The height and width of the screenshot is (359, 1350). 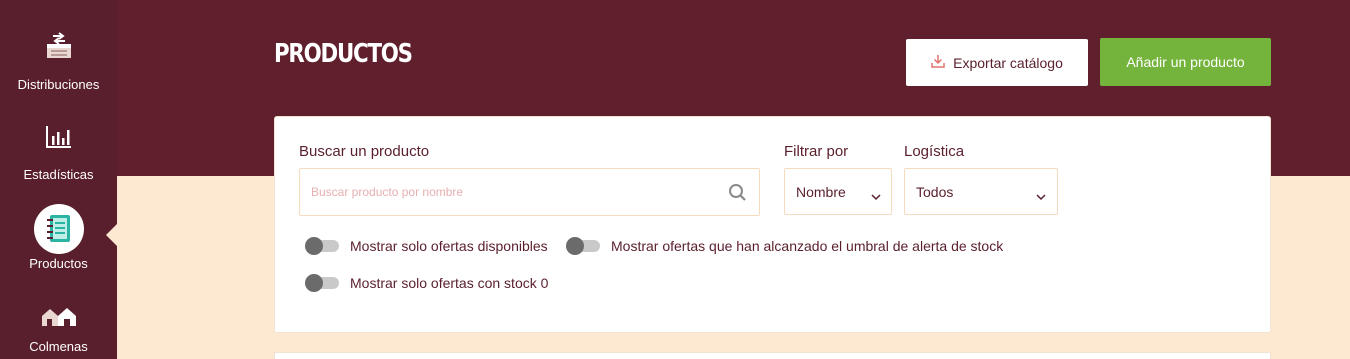 What do you see at coordinates (58, 48) in the screenshot?
I see `distribution-icon` at bounding box center [58, 48].